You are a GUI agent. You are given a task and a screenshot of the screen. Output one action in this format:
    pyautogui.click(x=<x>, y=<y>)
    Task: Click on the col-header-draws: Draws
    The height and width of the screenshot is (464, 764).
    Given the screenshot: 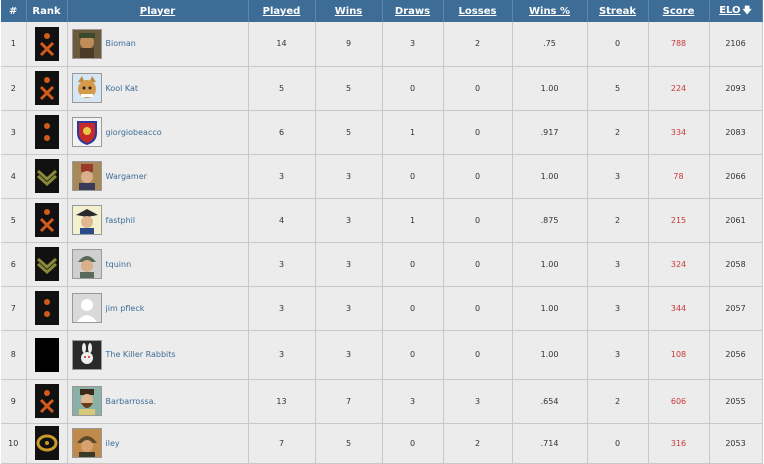 What is the action you would take?
    pyautogui.click(x=413, y=11)
    